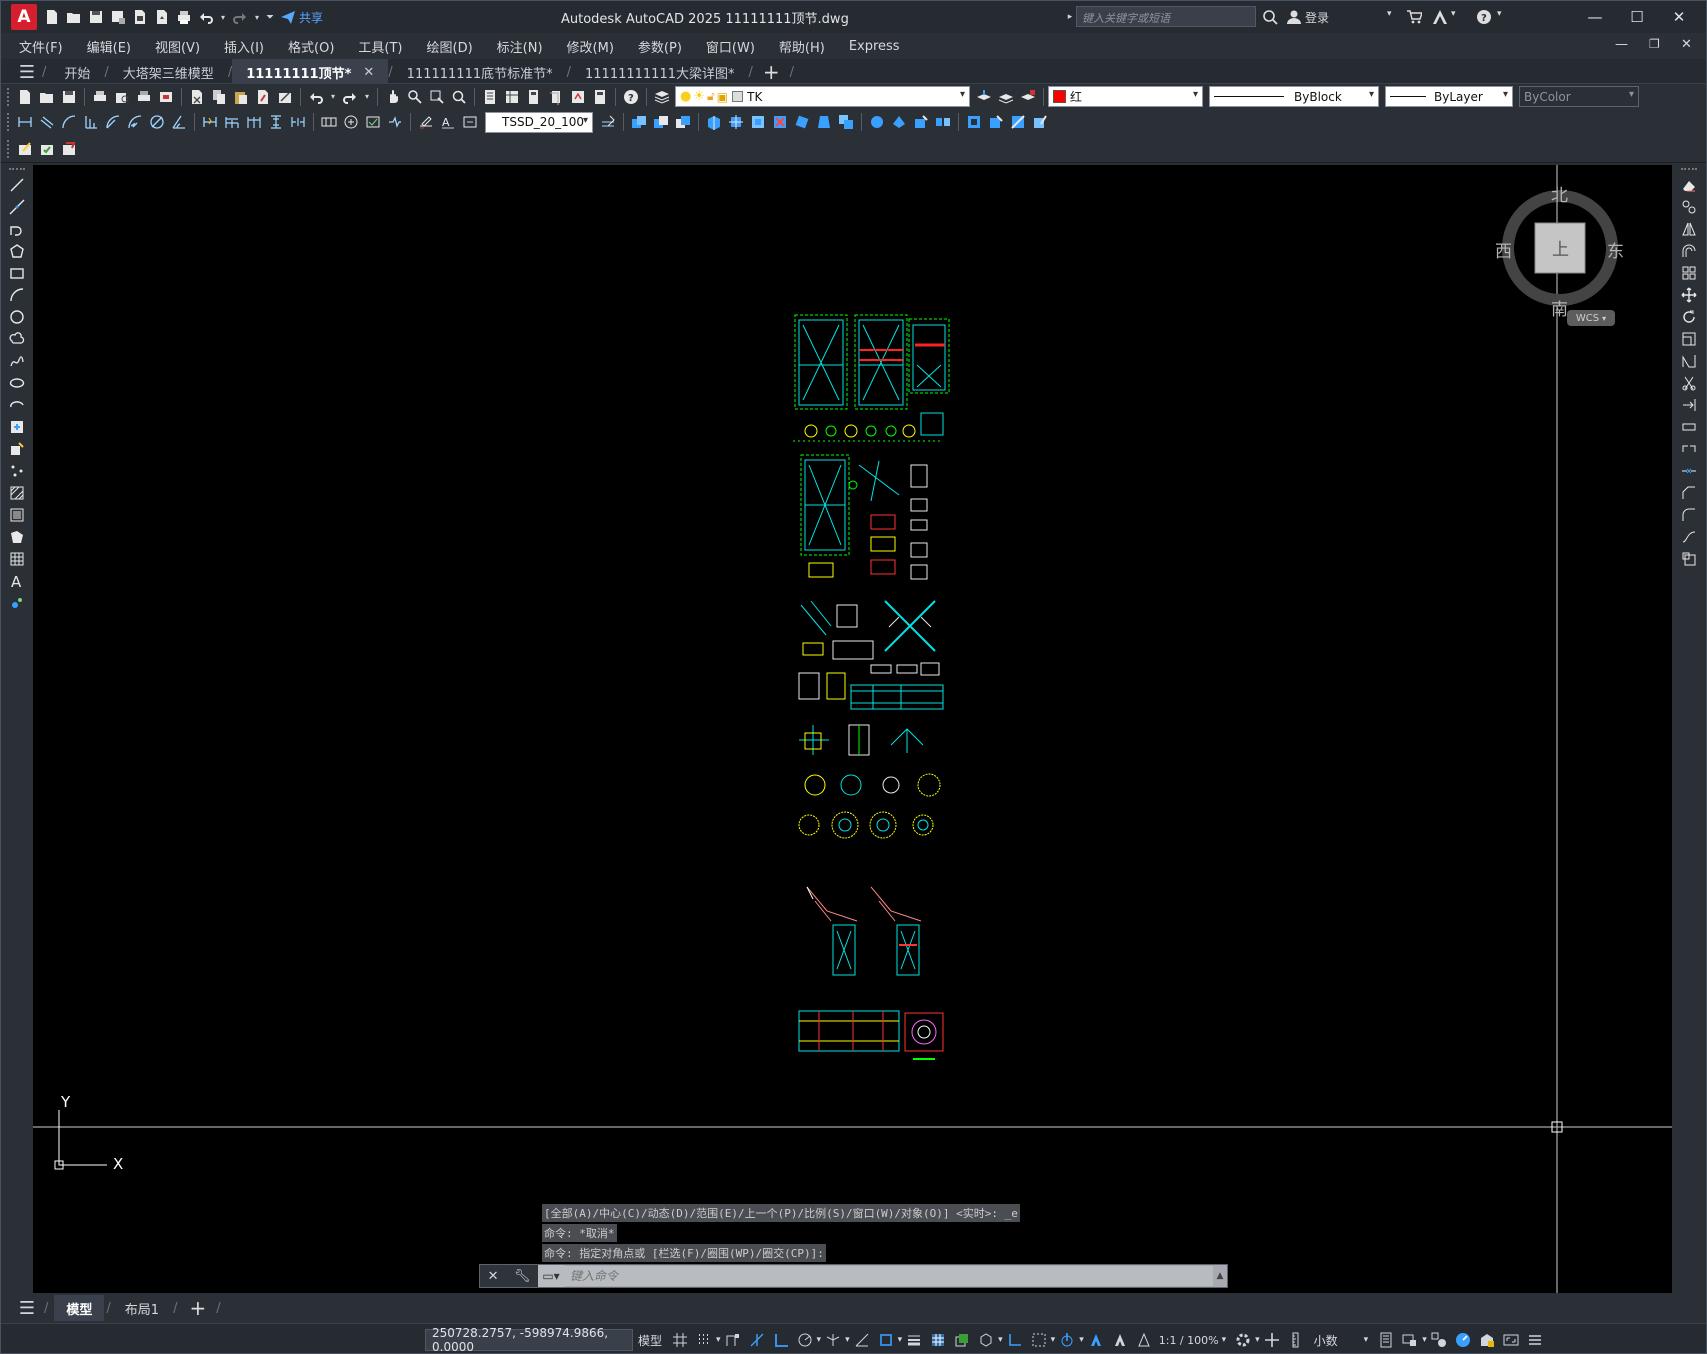 This screenshot has height=1354, width=1707. What do you see at coordinates (69, 97) in the screenshot?
I see `qsave-icon` at bounding box center [69, 97].